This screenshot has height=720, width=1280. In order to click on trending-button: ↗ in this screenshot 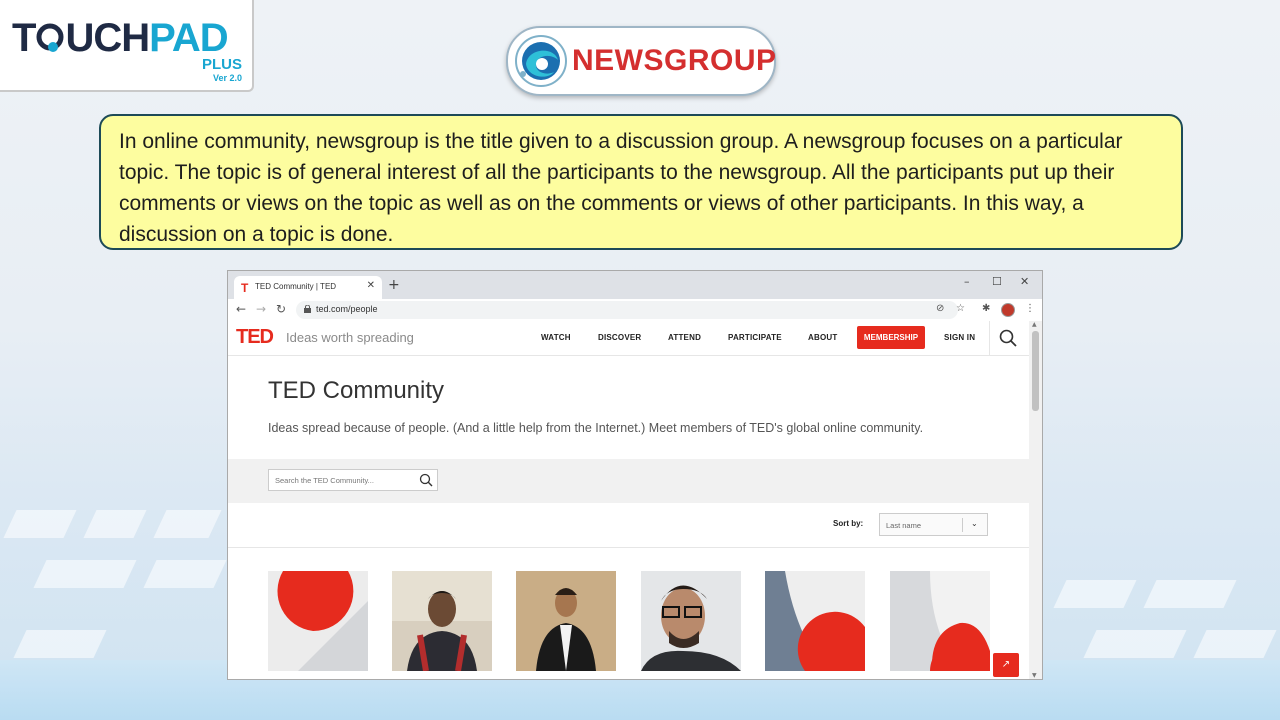, I will do `click(1006, 665)`.